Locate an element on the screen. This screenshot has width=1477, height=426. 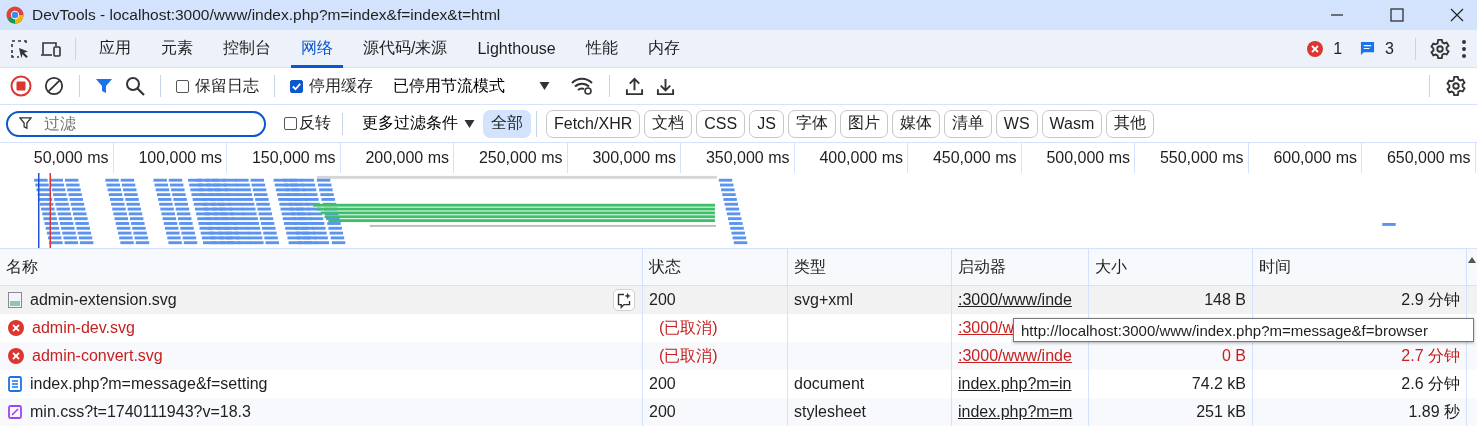
type-filter-chip: 媒体 is located at coordinates (915, 123).